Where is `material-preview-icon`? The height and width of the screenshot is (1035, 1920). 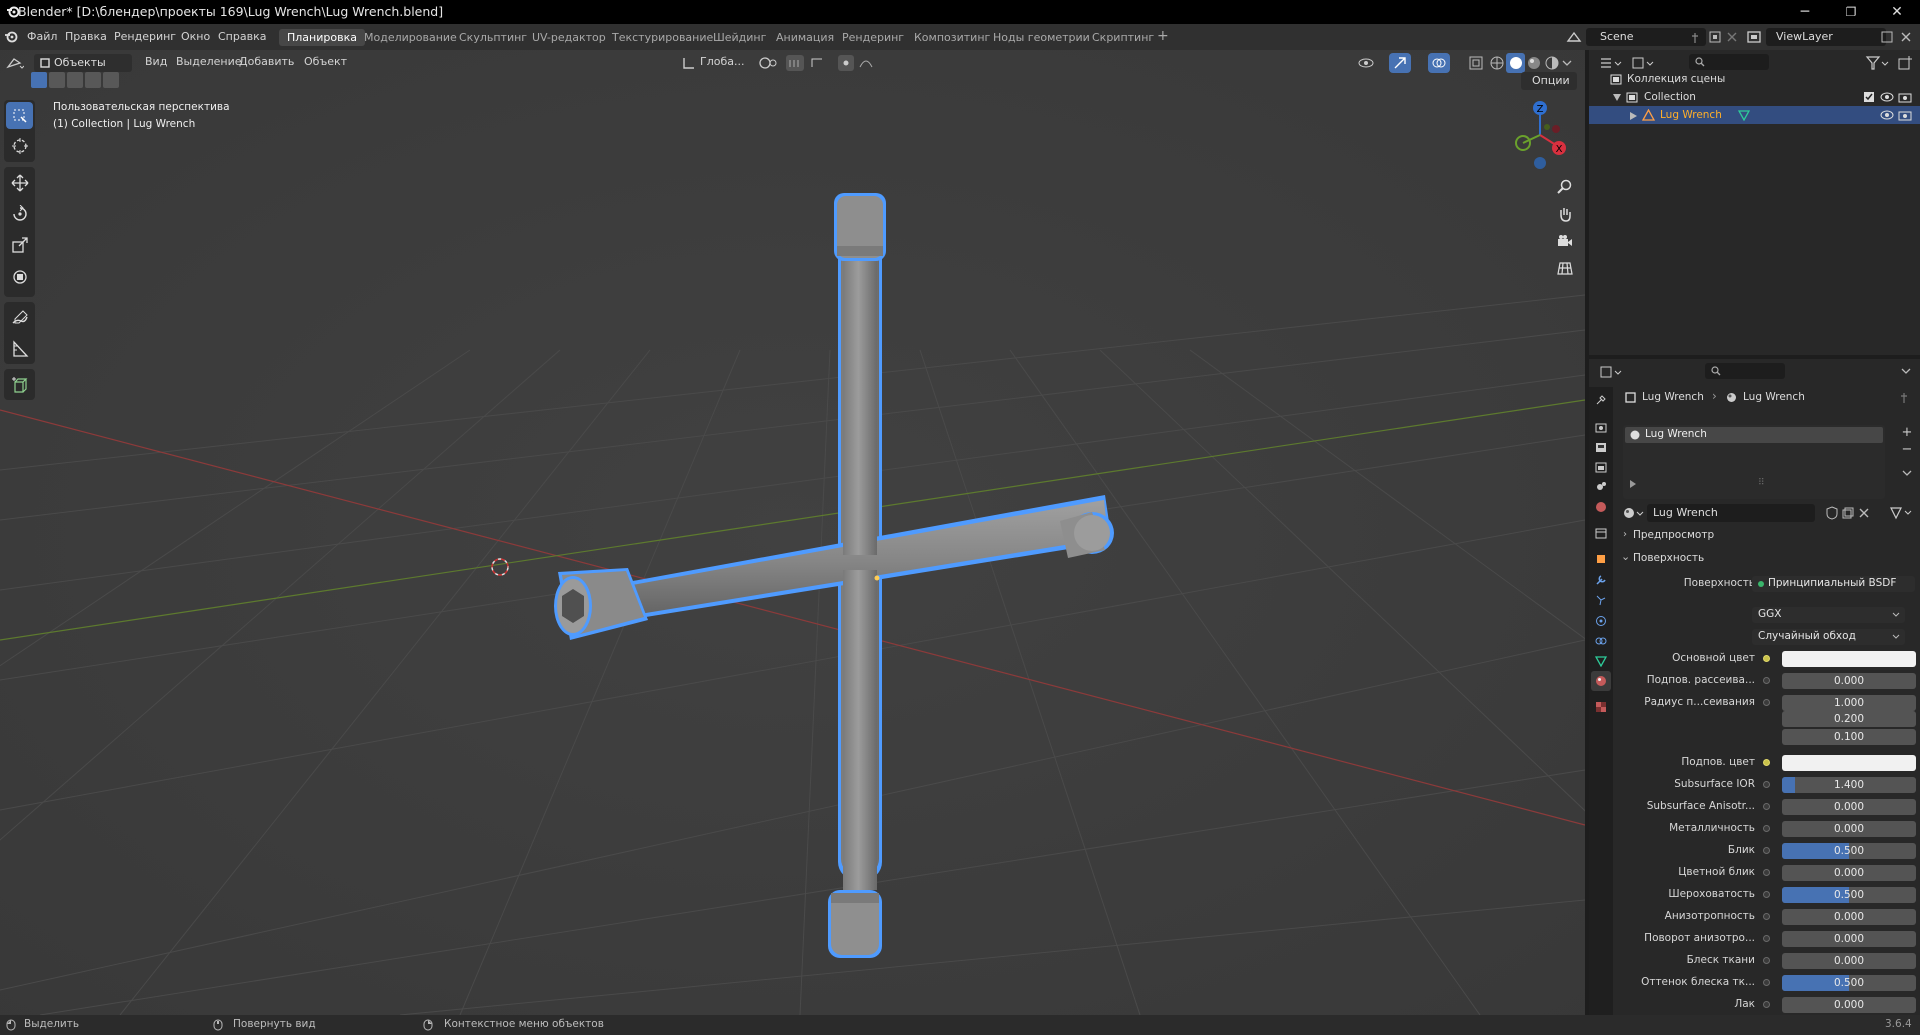
material-preview-icon is located at coordinates (1534, 63).